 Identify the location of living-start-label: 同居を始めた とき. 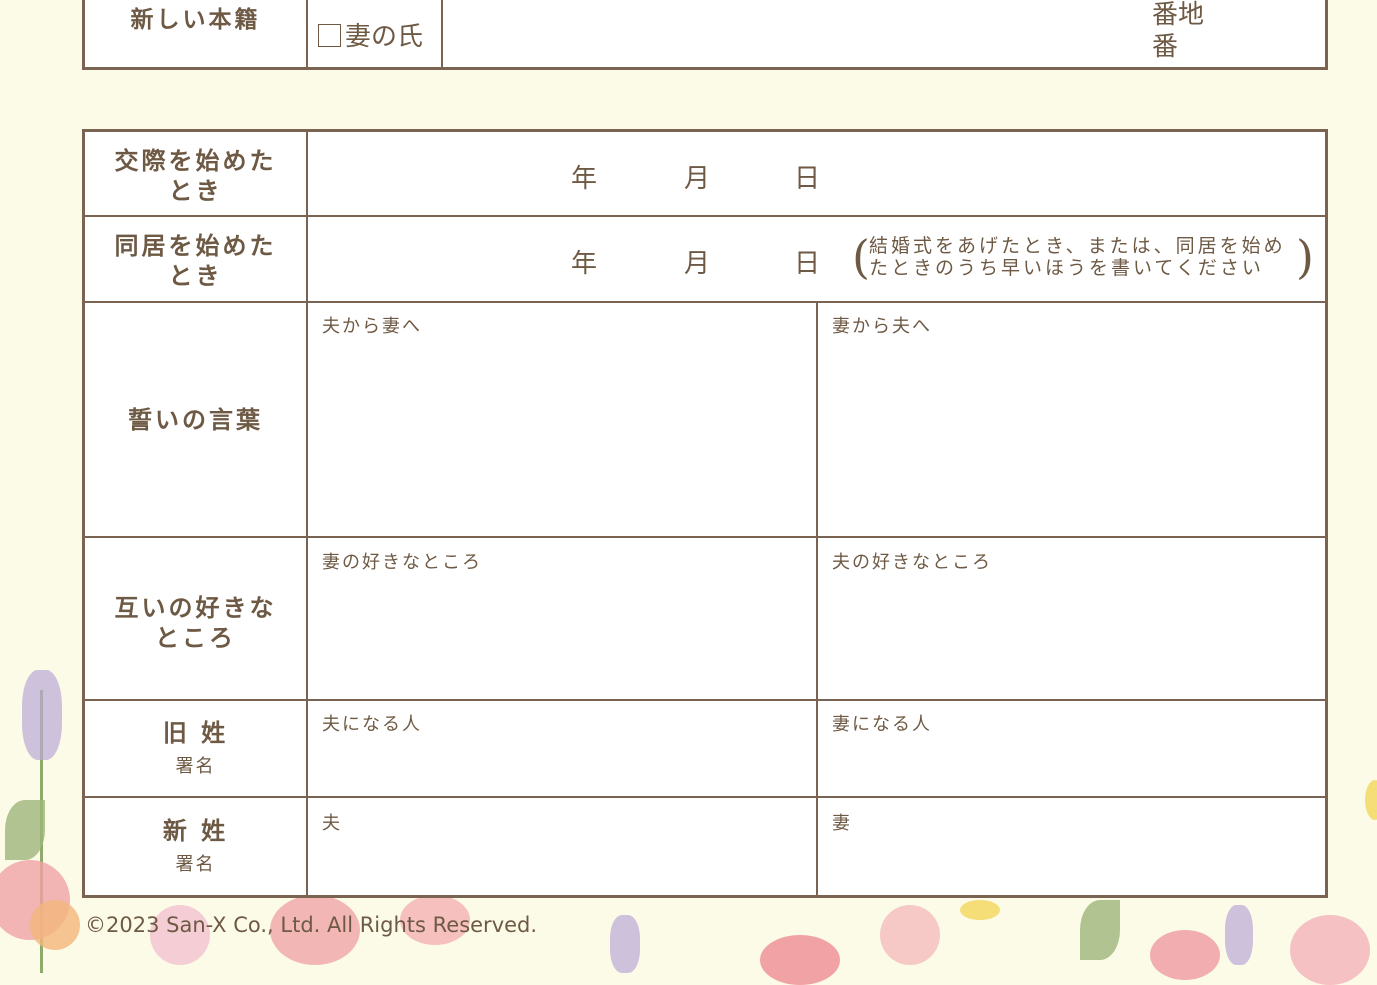
(195, 261).